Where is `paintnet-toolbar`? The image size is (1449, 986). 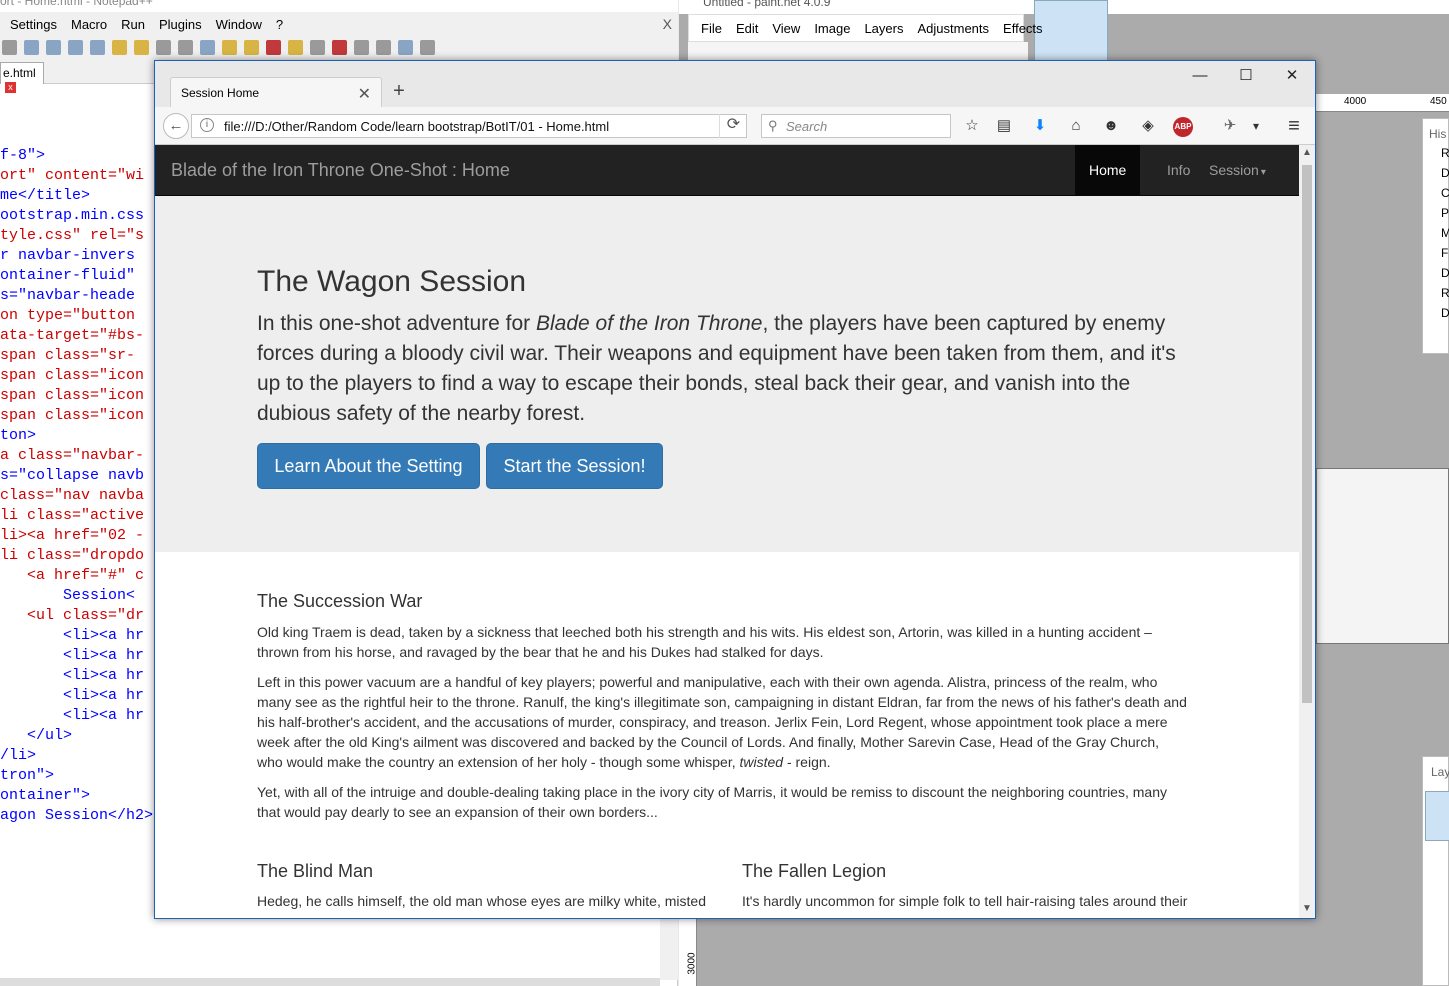 paintnet-toolbar is located at coordinates (858, 52).